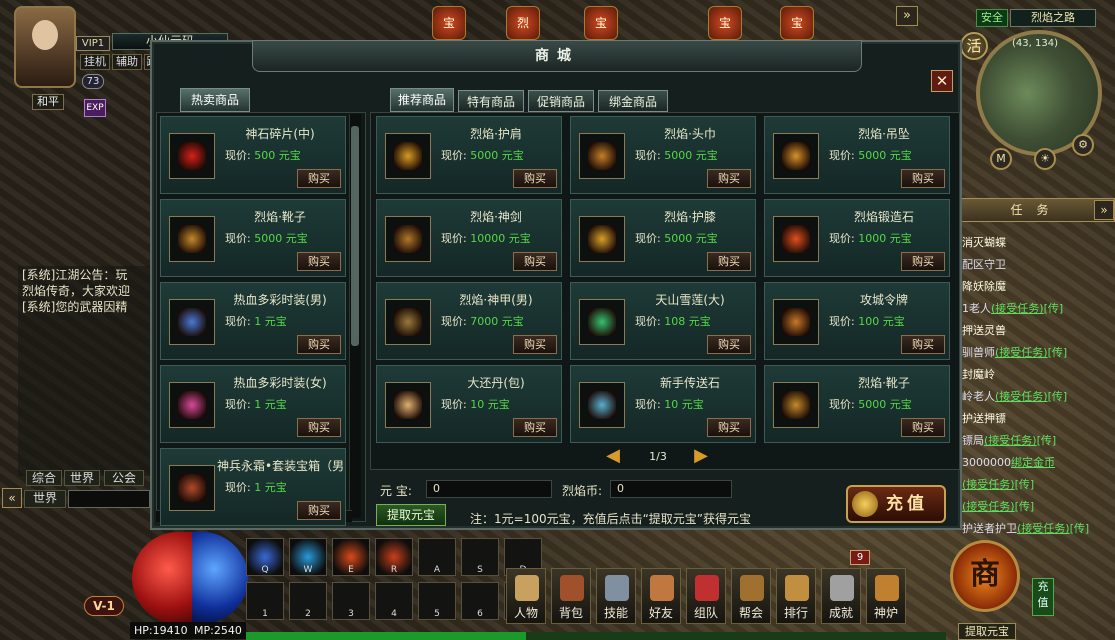 Image resolution: width=1115 pixels, height=640 pixels. Describe the element at coordinates (351, 601) in the screenshot. I see `skill-slot: 3` at that location.